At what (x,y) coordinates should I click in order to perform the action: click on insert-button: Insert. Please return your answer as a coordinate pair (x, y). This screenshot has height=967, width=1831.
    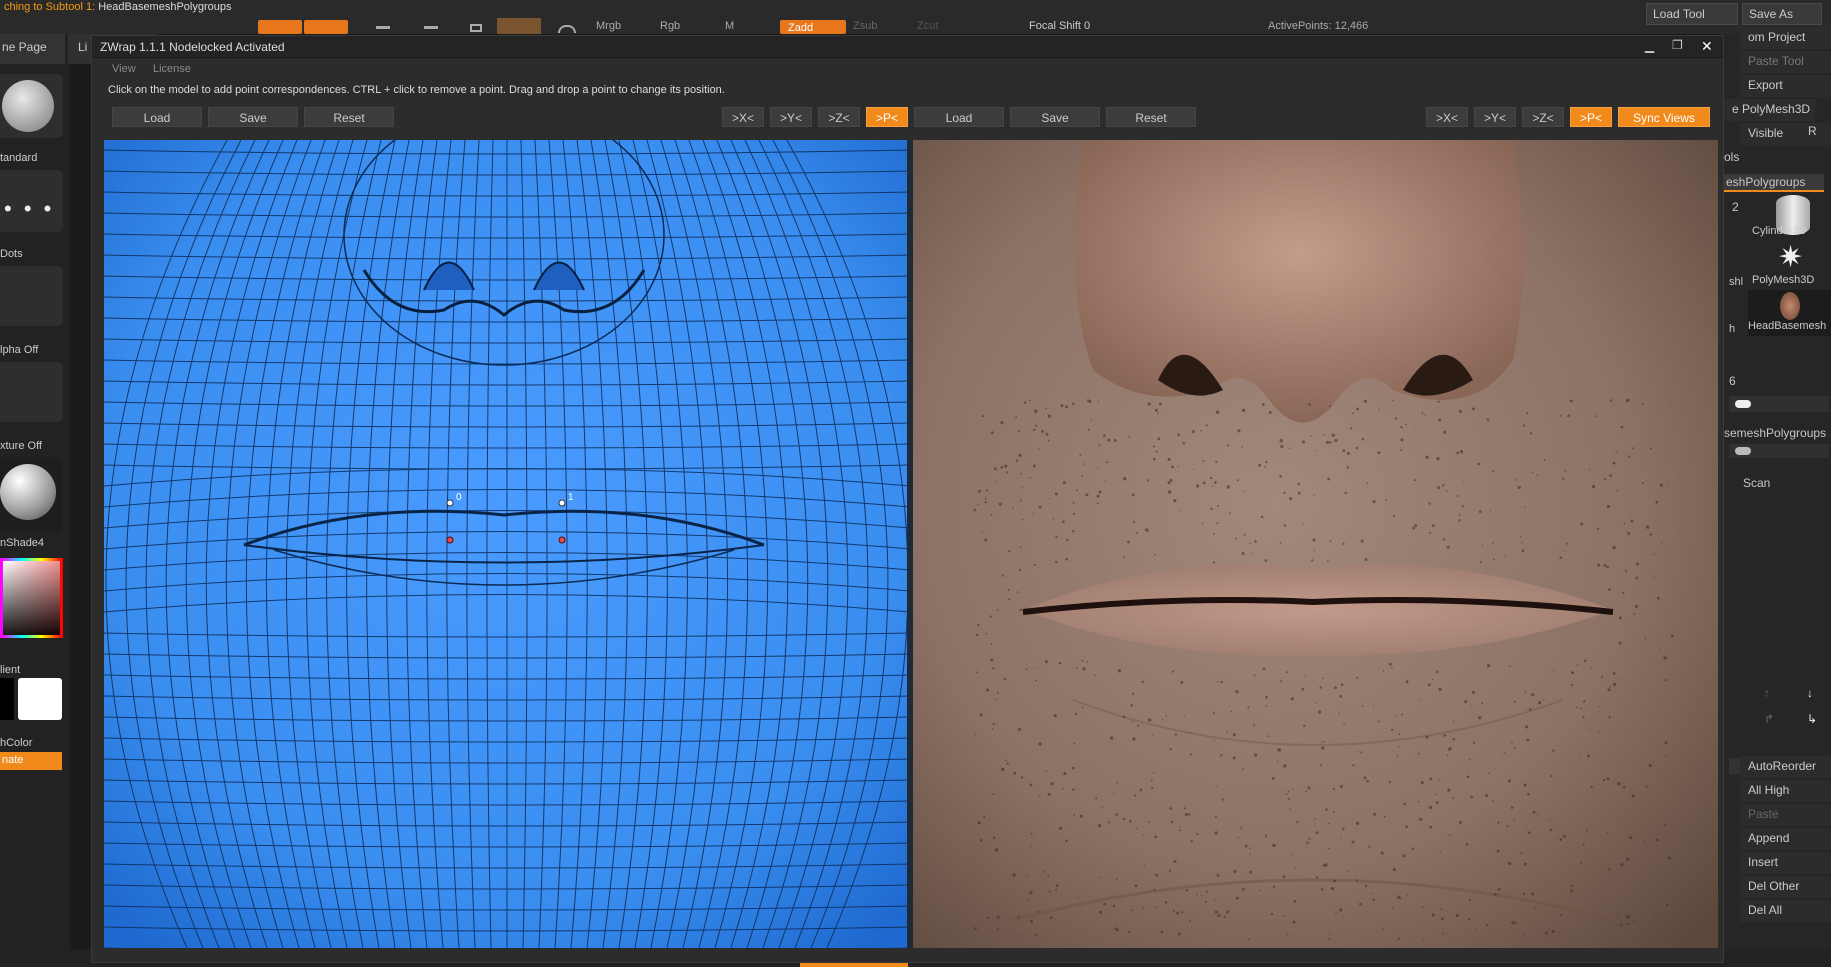
    Looking at the image, I should click on (1785, 863).